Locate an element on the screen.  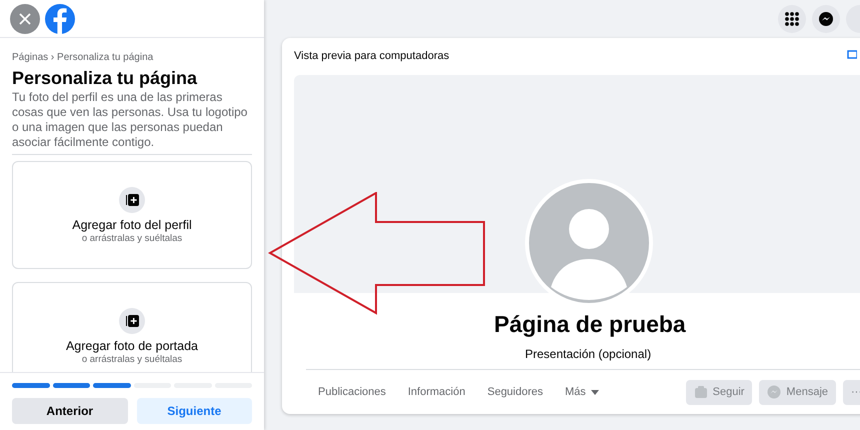
page-subtitle: Presentación (opcional) is located at coordinates (588, 355).